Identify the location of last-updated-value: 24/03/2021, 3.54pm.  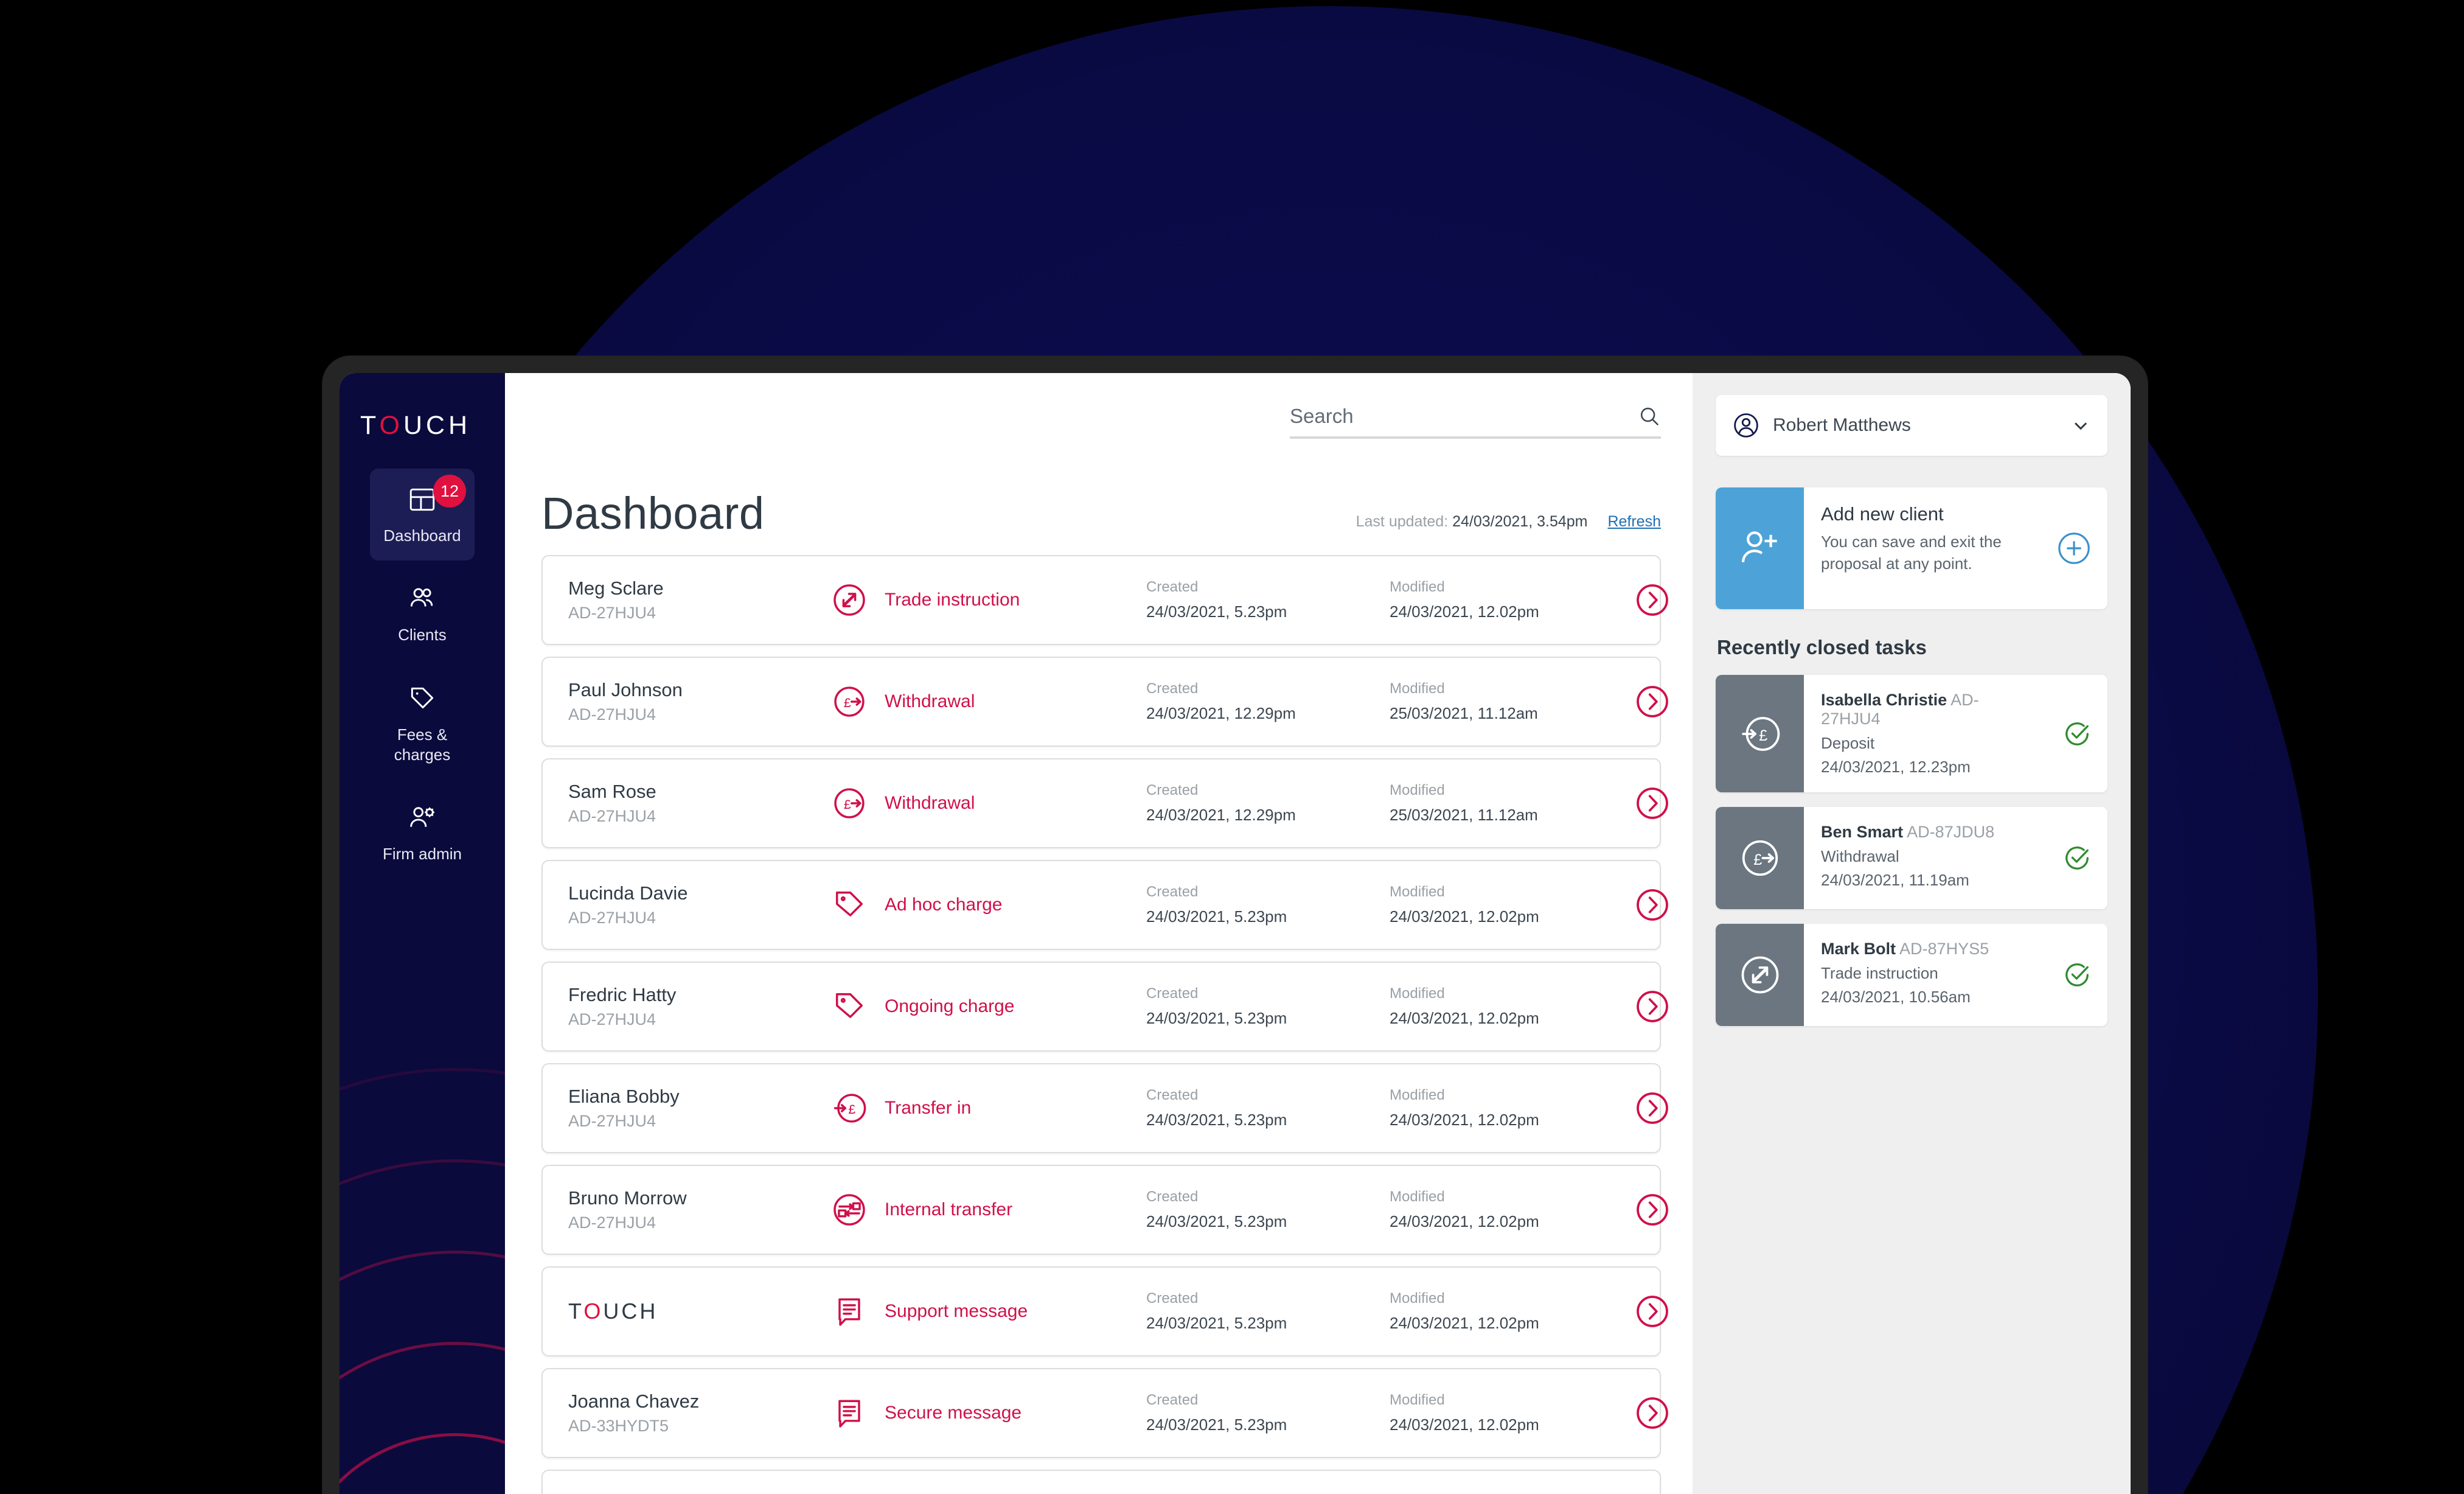
(1520, 521).